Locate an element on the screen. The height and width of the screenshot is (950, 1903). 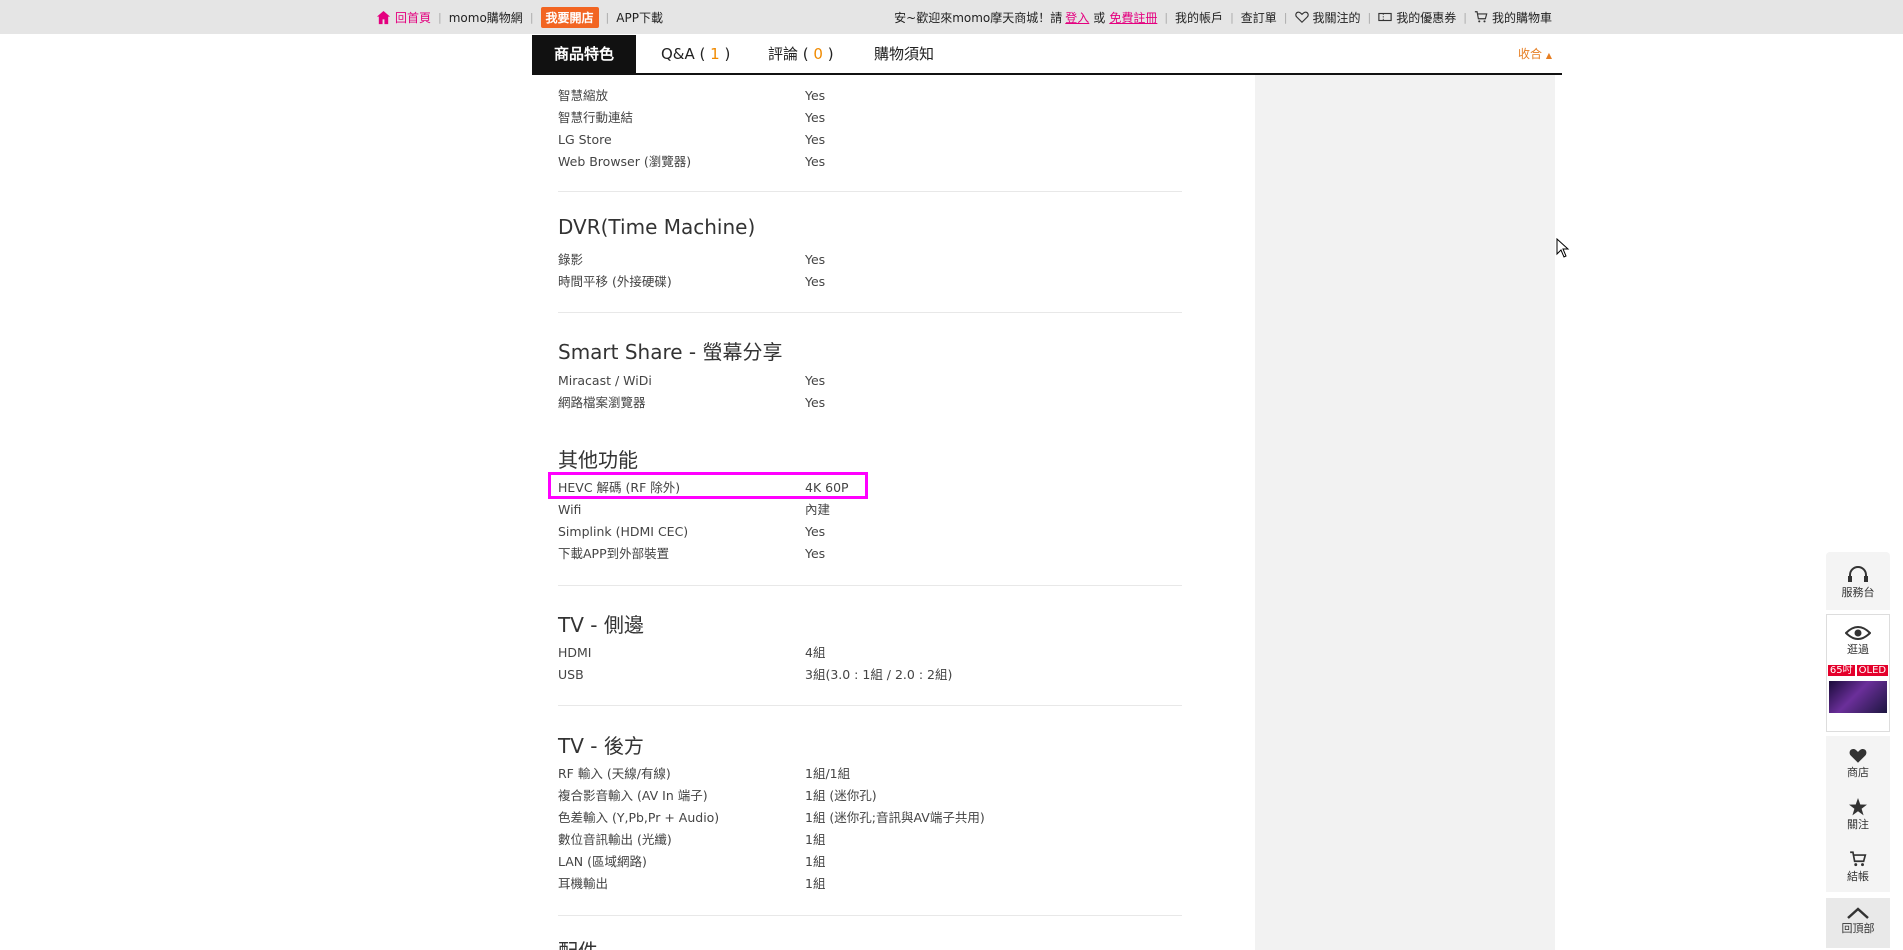
spec-row: Simplink (HDMI CEC) Yes is located at coordinates (870, 532).